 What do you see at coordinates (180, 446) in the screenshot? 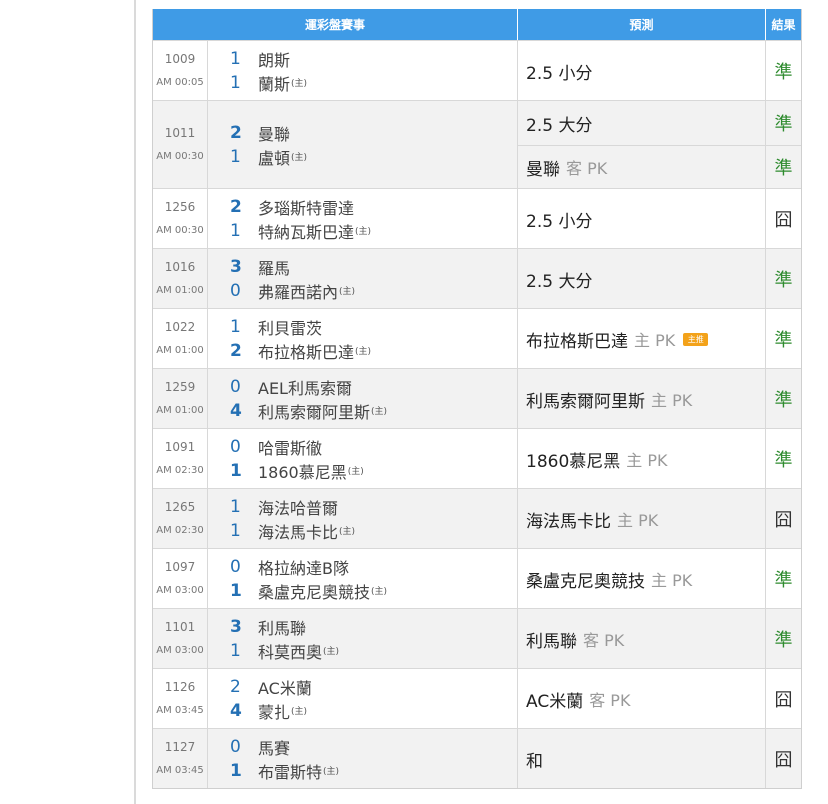
I see `match-number: 1091` at bounding box center [180, 446].